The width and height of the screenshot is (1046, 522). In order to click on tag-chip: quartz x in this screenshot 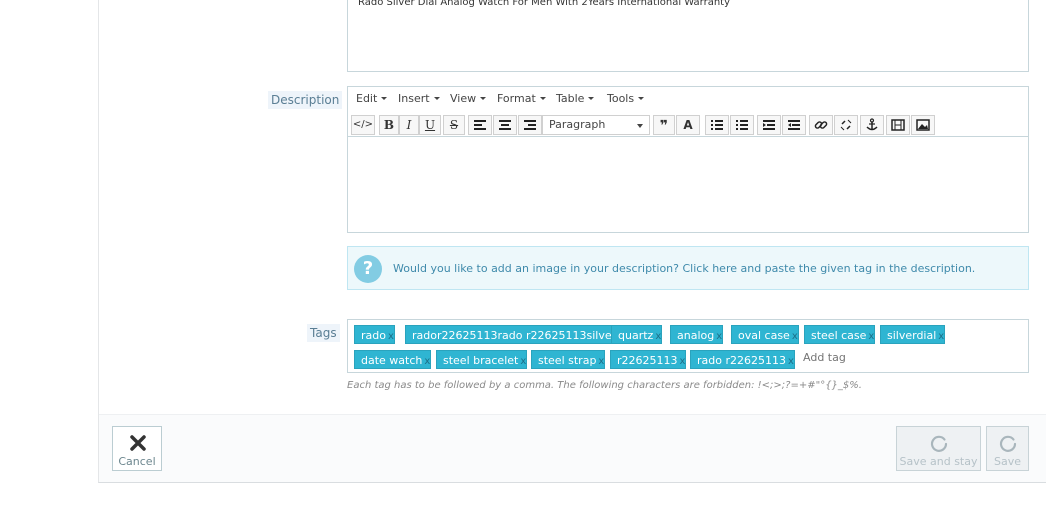, I will do `click(637, 334)`.